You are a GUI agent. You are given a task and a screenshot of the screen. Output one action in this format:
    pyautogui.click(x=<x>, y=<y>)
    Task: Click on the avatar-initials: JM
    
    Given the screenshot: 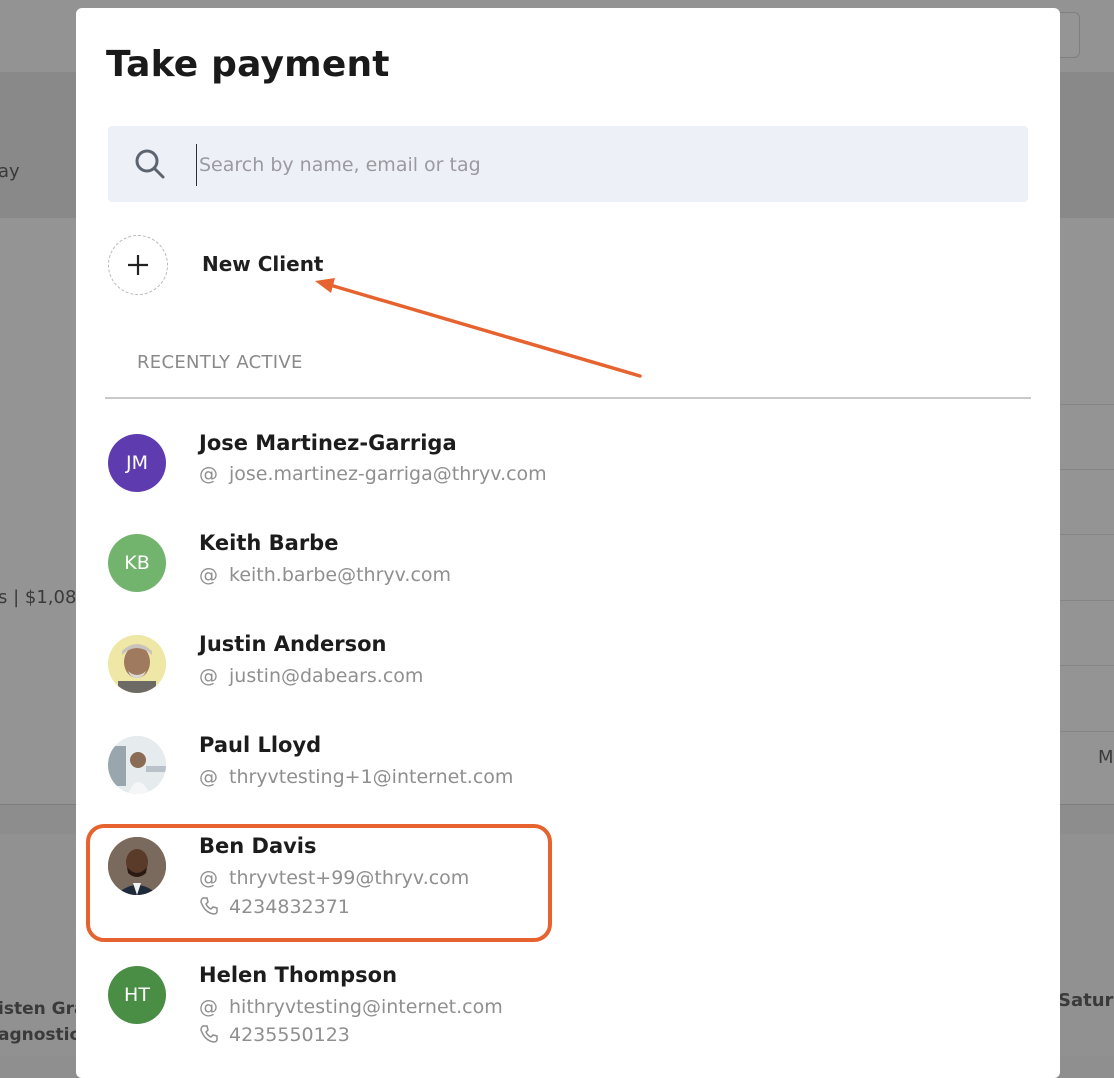 What is the action you would take?
    pyautogui.click(x=137, y=463)
    